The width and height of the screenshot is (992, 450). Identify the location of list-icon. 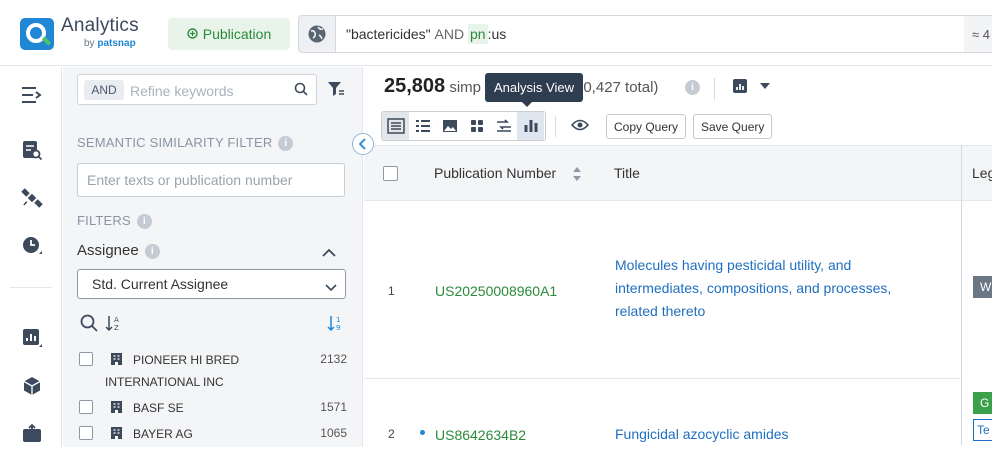
(396, 126).